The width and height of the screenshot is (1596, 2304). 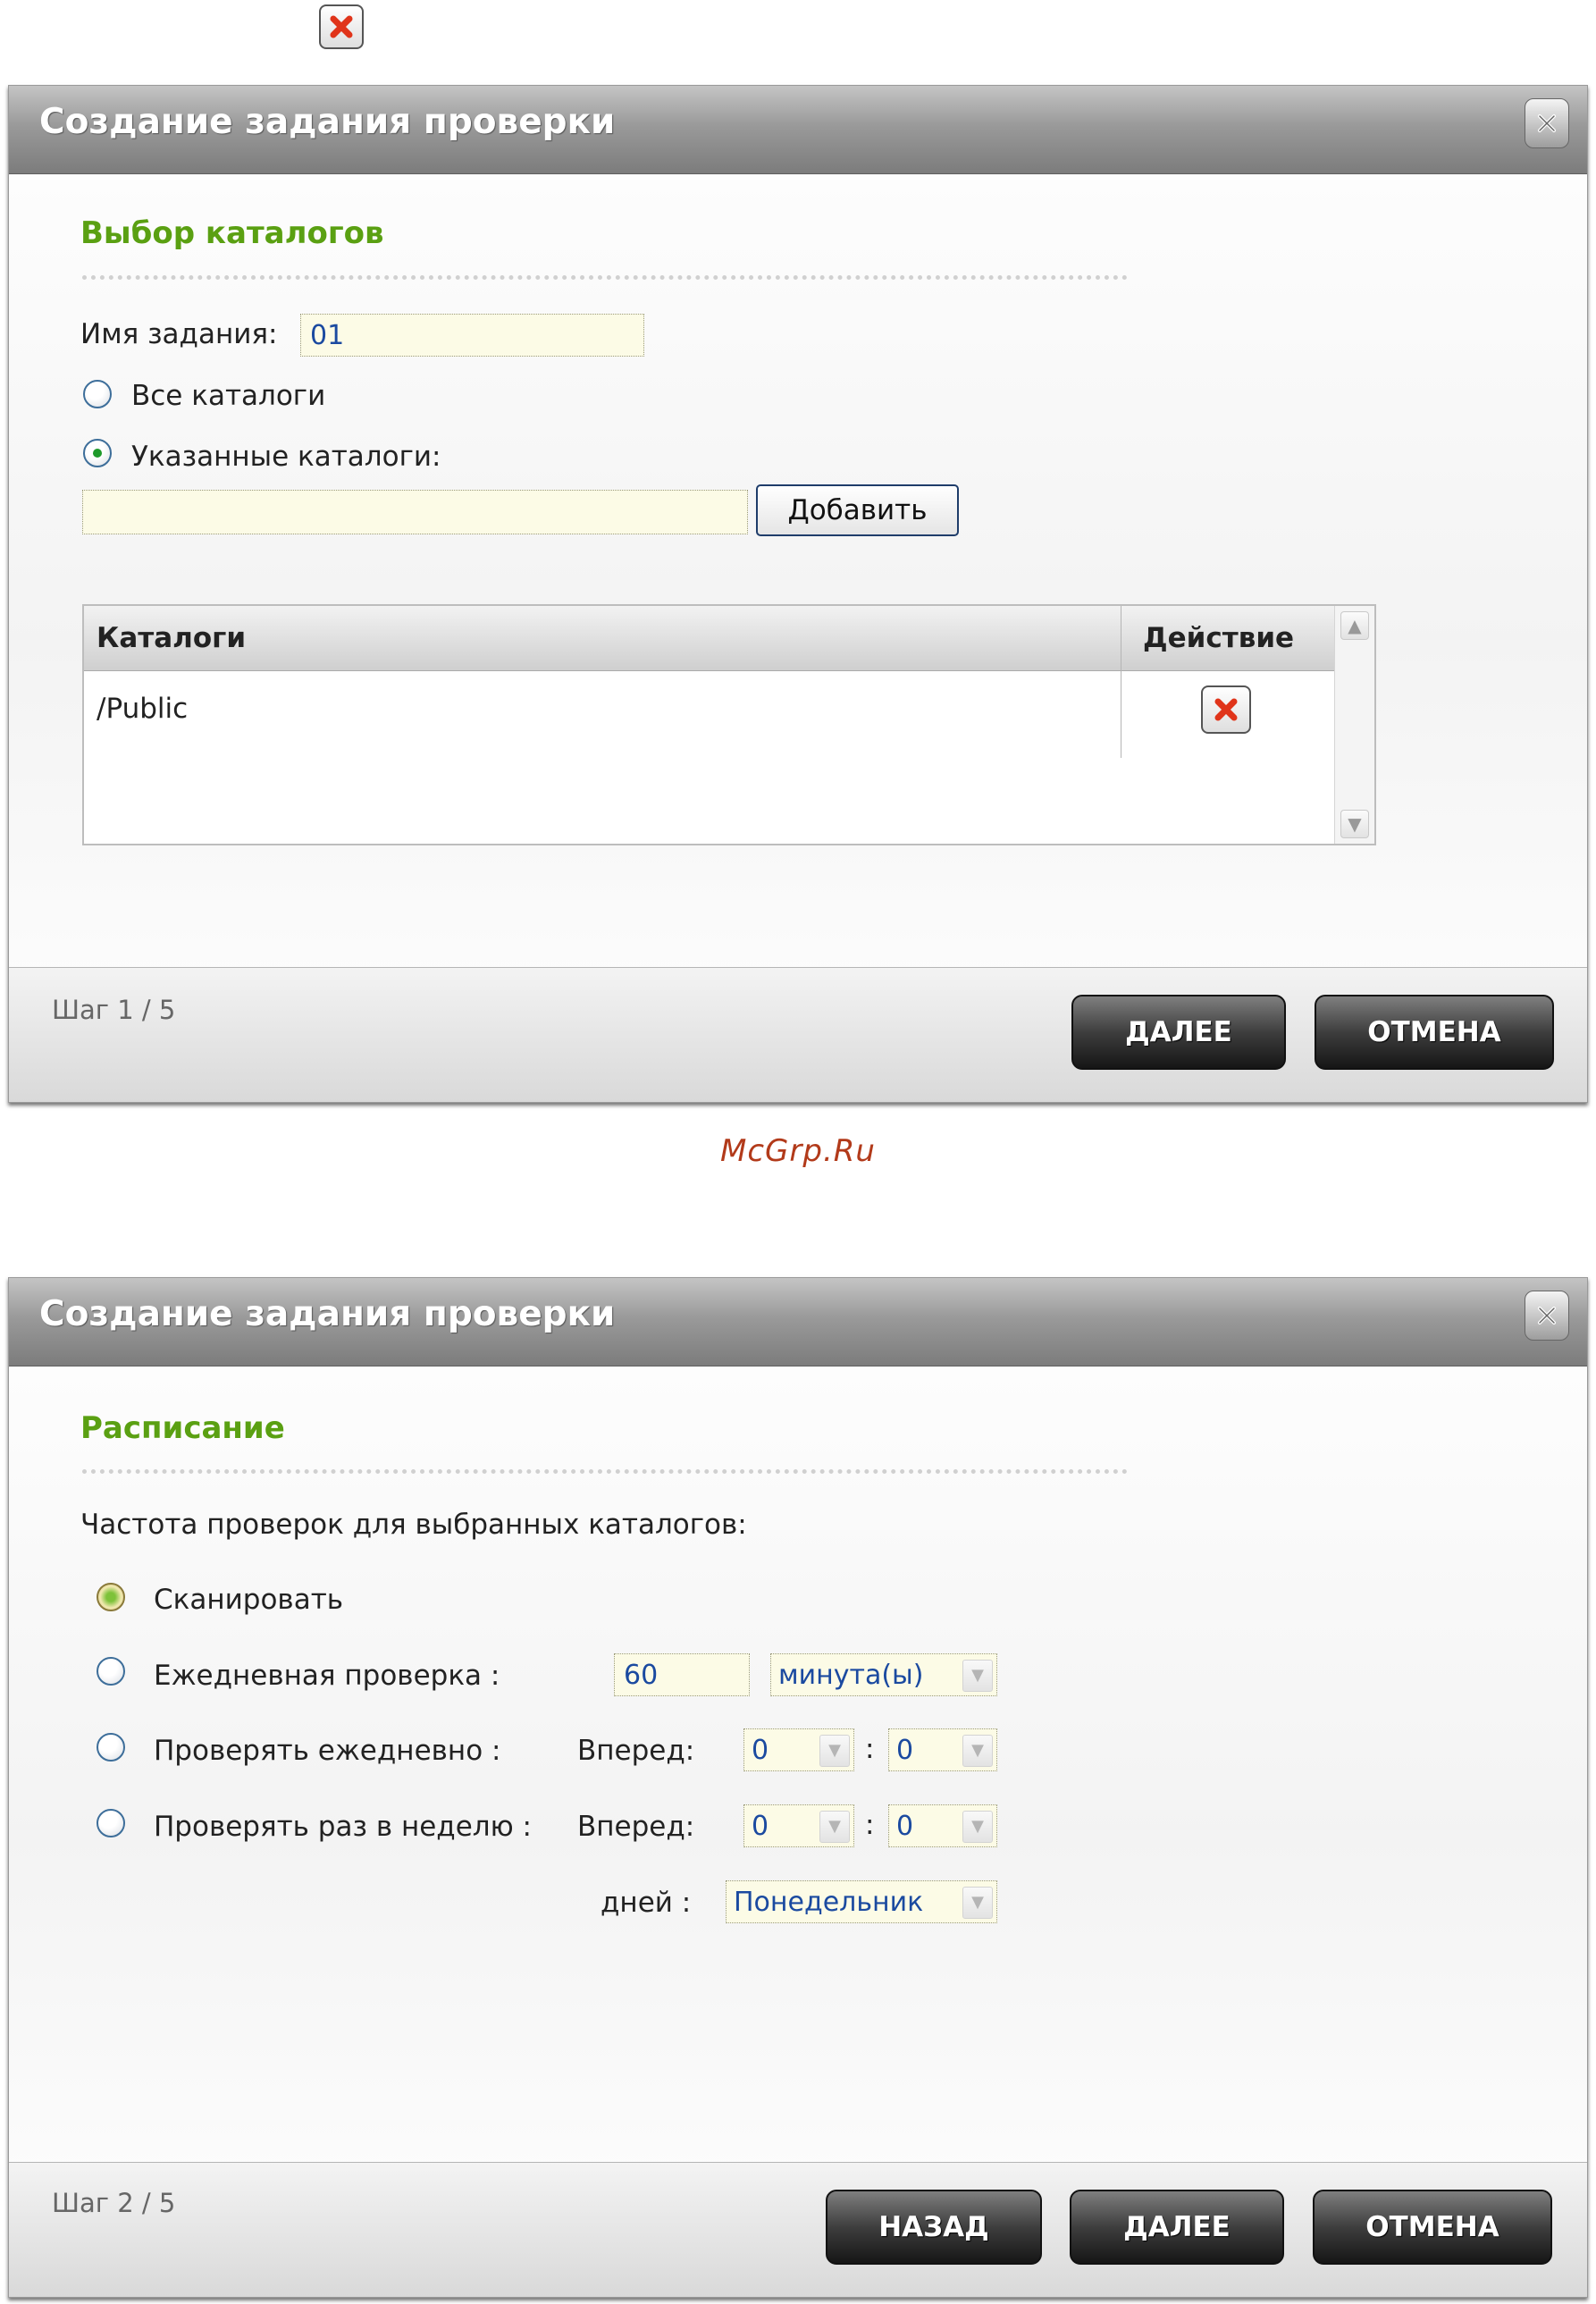 I want to click on watermark: McGrp.Ru, so click(x=798, y=1151).